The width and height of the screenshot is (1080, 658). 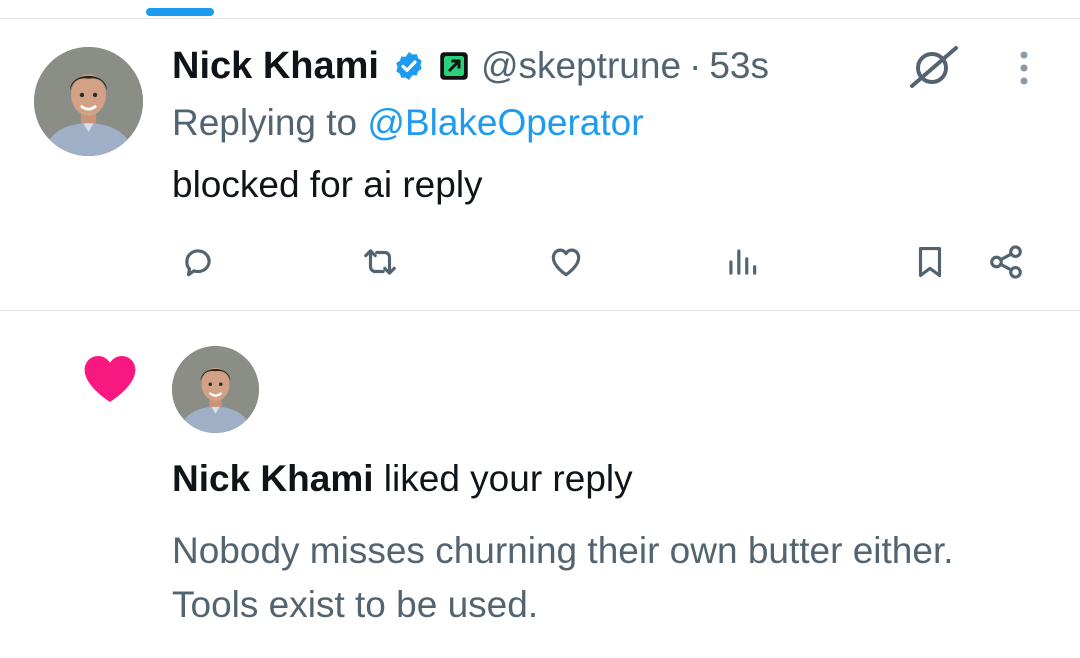 I want to click on views-icon, so click(x=743, y=262).